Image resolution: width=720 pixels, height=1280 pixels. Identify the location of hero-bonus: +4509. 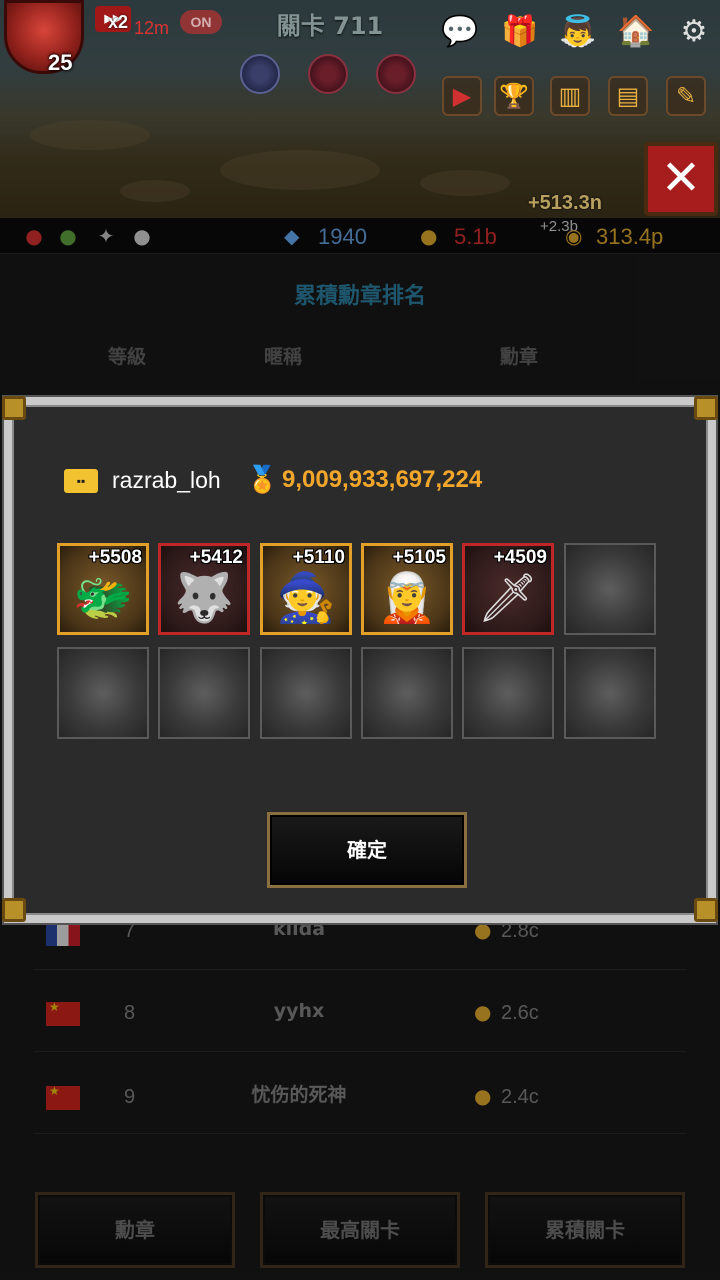
(520, 557).